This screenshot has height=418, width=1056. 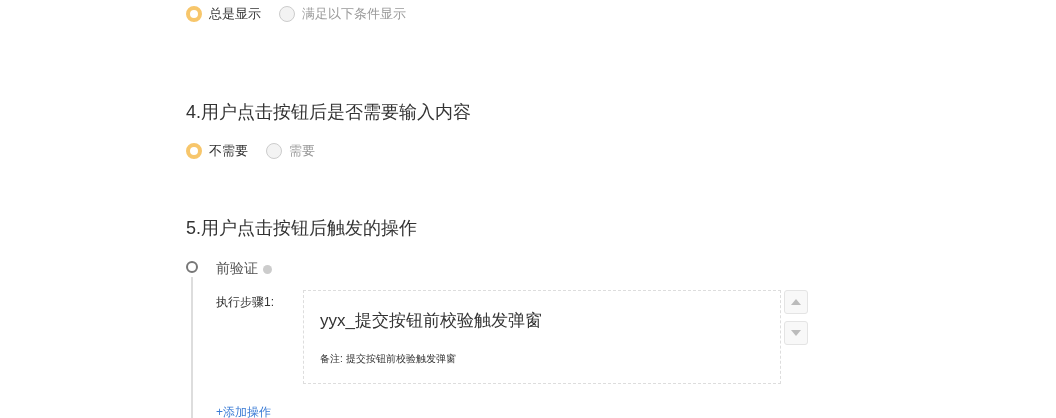 What do you see at coordinates (388, 359) in the screenshot?
I see `action-note: 备注: 提交按钮前校验触发弹窗` at bounding box center [388, 359].